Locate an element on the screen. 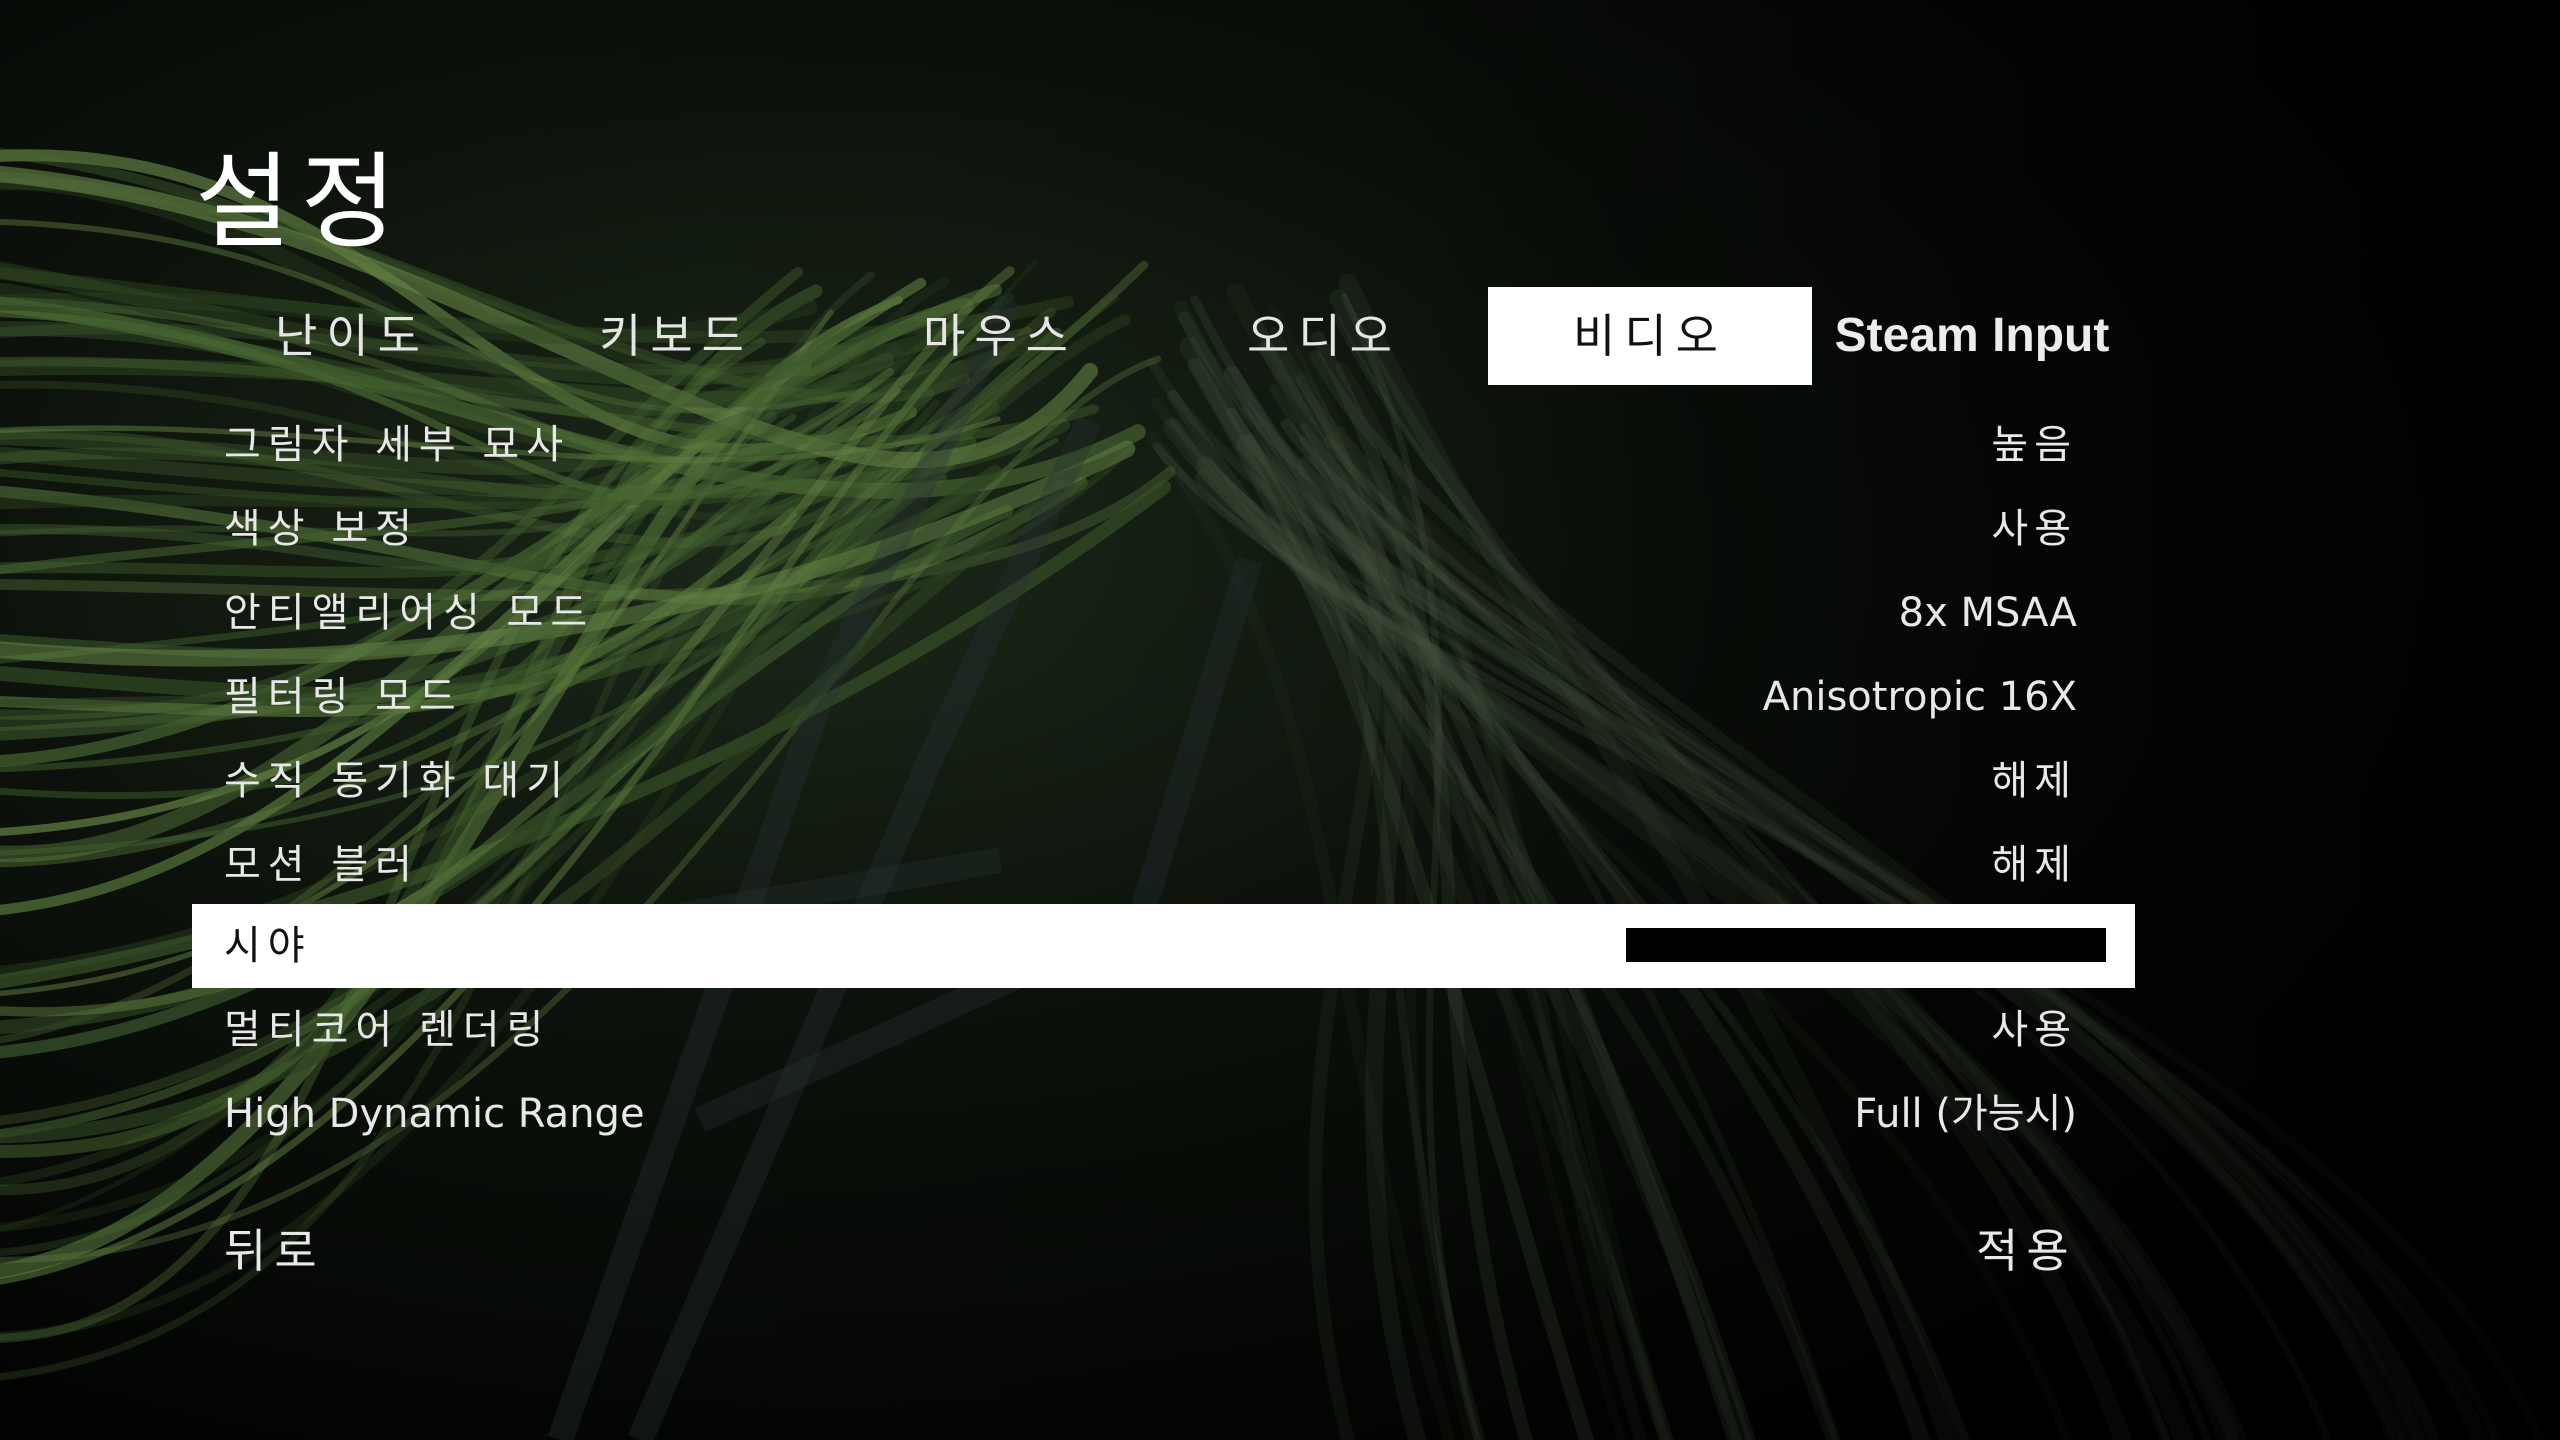 The width and height of the screenshot is (2560, 1440). setting-row-vsync: 수직 동기화 대기 해제 is located at coordinates (1163, 781).